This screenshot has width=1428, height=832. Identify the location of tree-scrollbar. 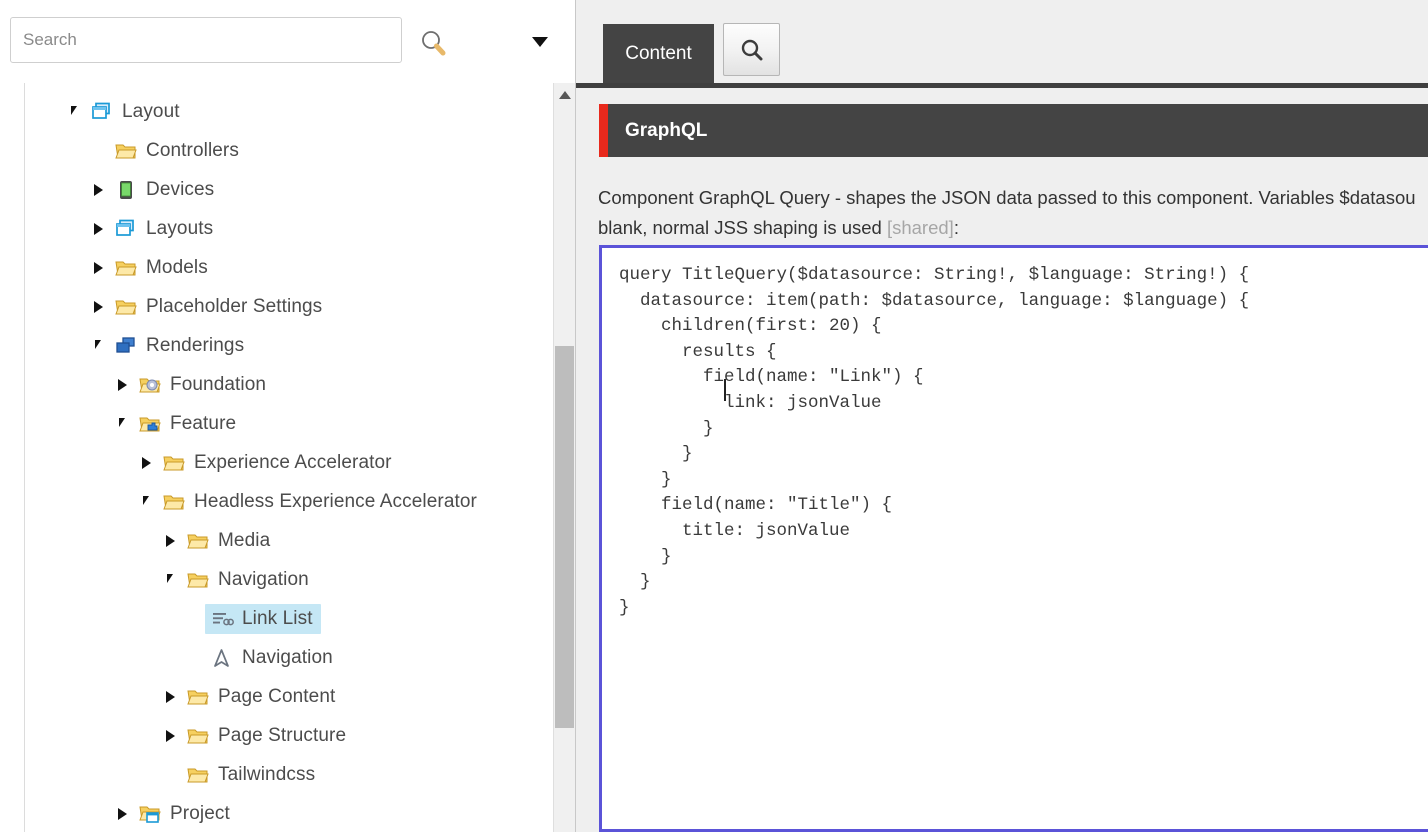
(564, 457).